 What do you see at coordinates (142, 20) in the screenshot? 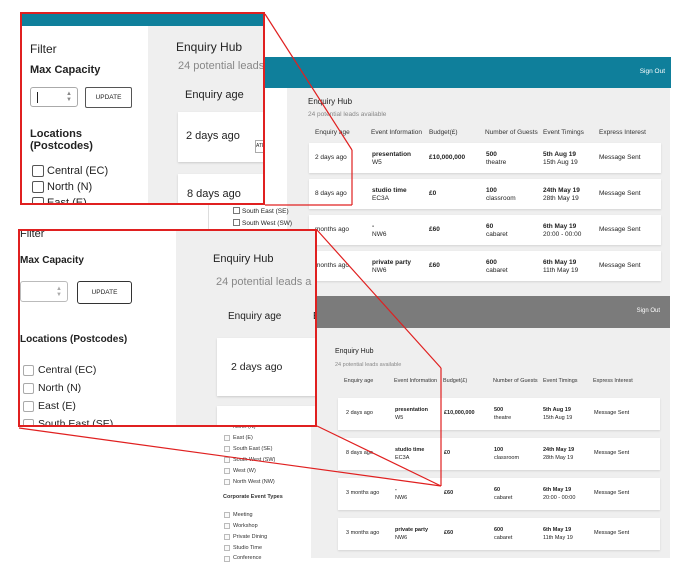
I see `zoomed-header-bar` at bounding box center [142, 20].